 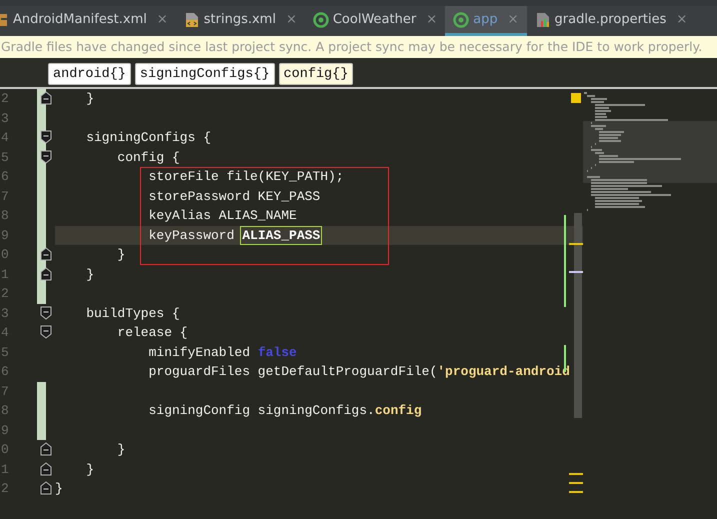 I want to click on code-line: signingConfig signingConfigs.config, so click(x=285, y=410).